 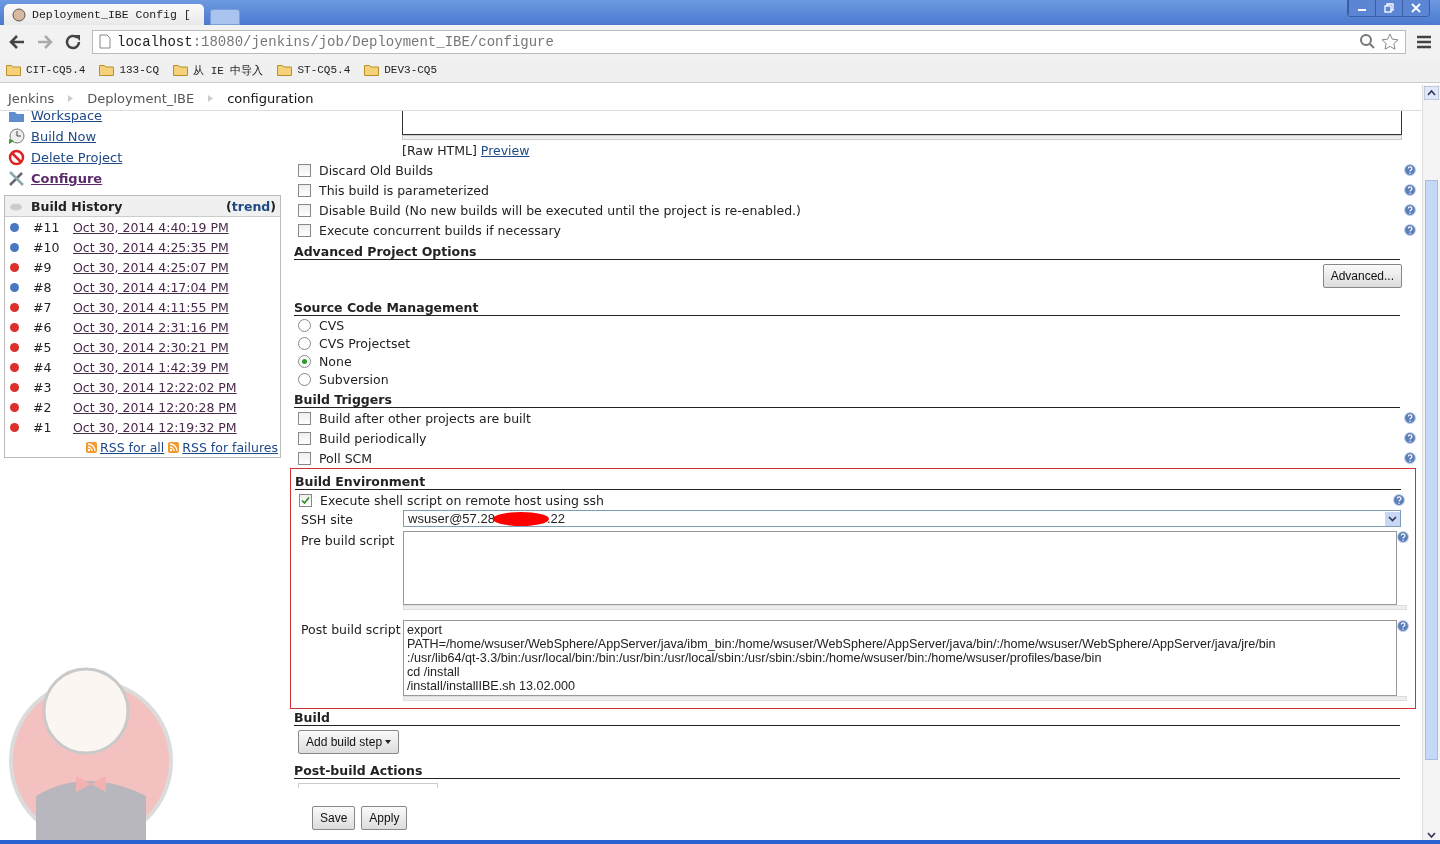 What do you see at coordinates (16, 136) in the screenshot?
I see `clock-icon` at bounding box center [16, 136].